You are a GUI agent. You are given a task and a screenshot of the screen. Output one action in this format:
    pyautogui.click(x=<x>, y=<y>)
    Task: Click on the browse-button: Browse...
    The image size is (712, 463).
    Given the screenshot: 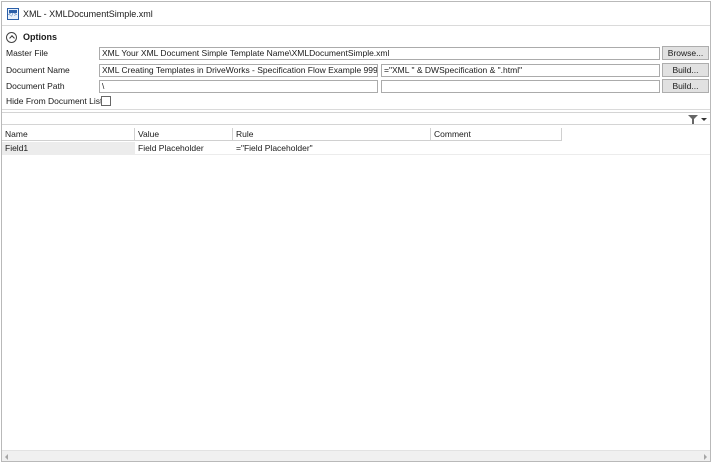 What is the action you would take?
    pyautogui.click(x=685, y=53)
    